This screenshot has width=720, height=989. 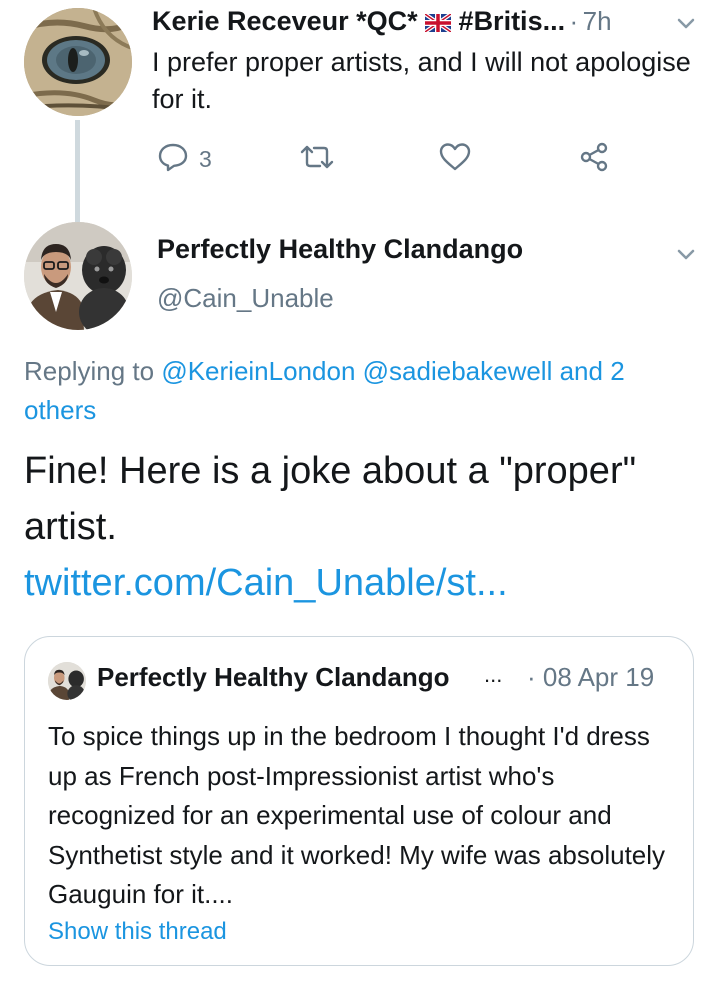 I want to click on avatar-kerie, so click(x=78, y=62).